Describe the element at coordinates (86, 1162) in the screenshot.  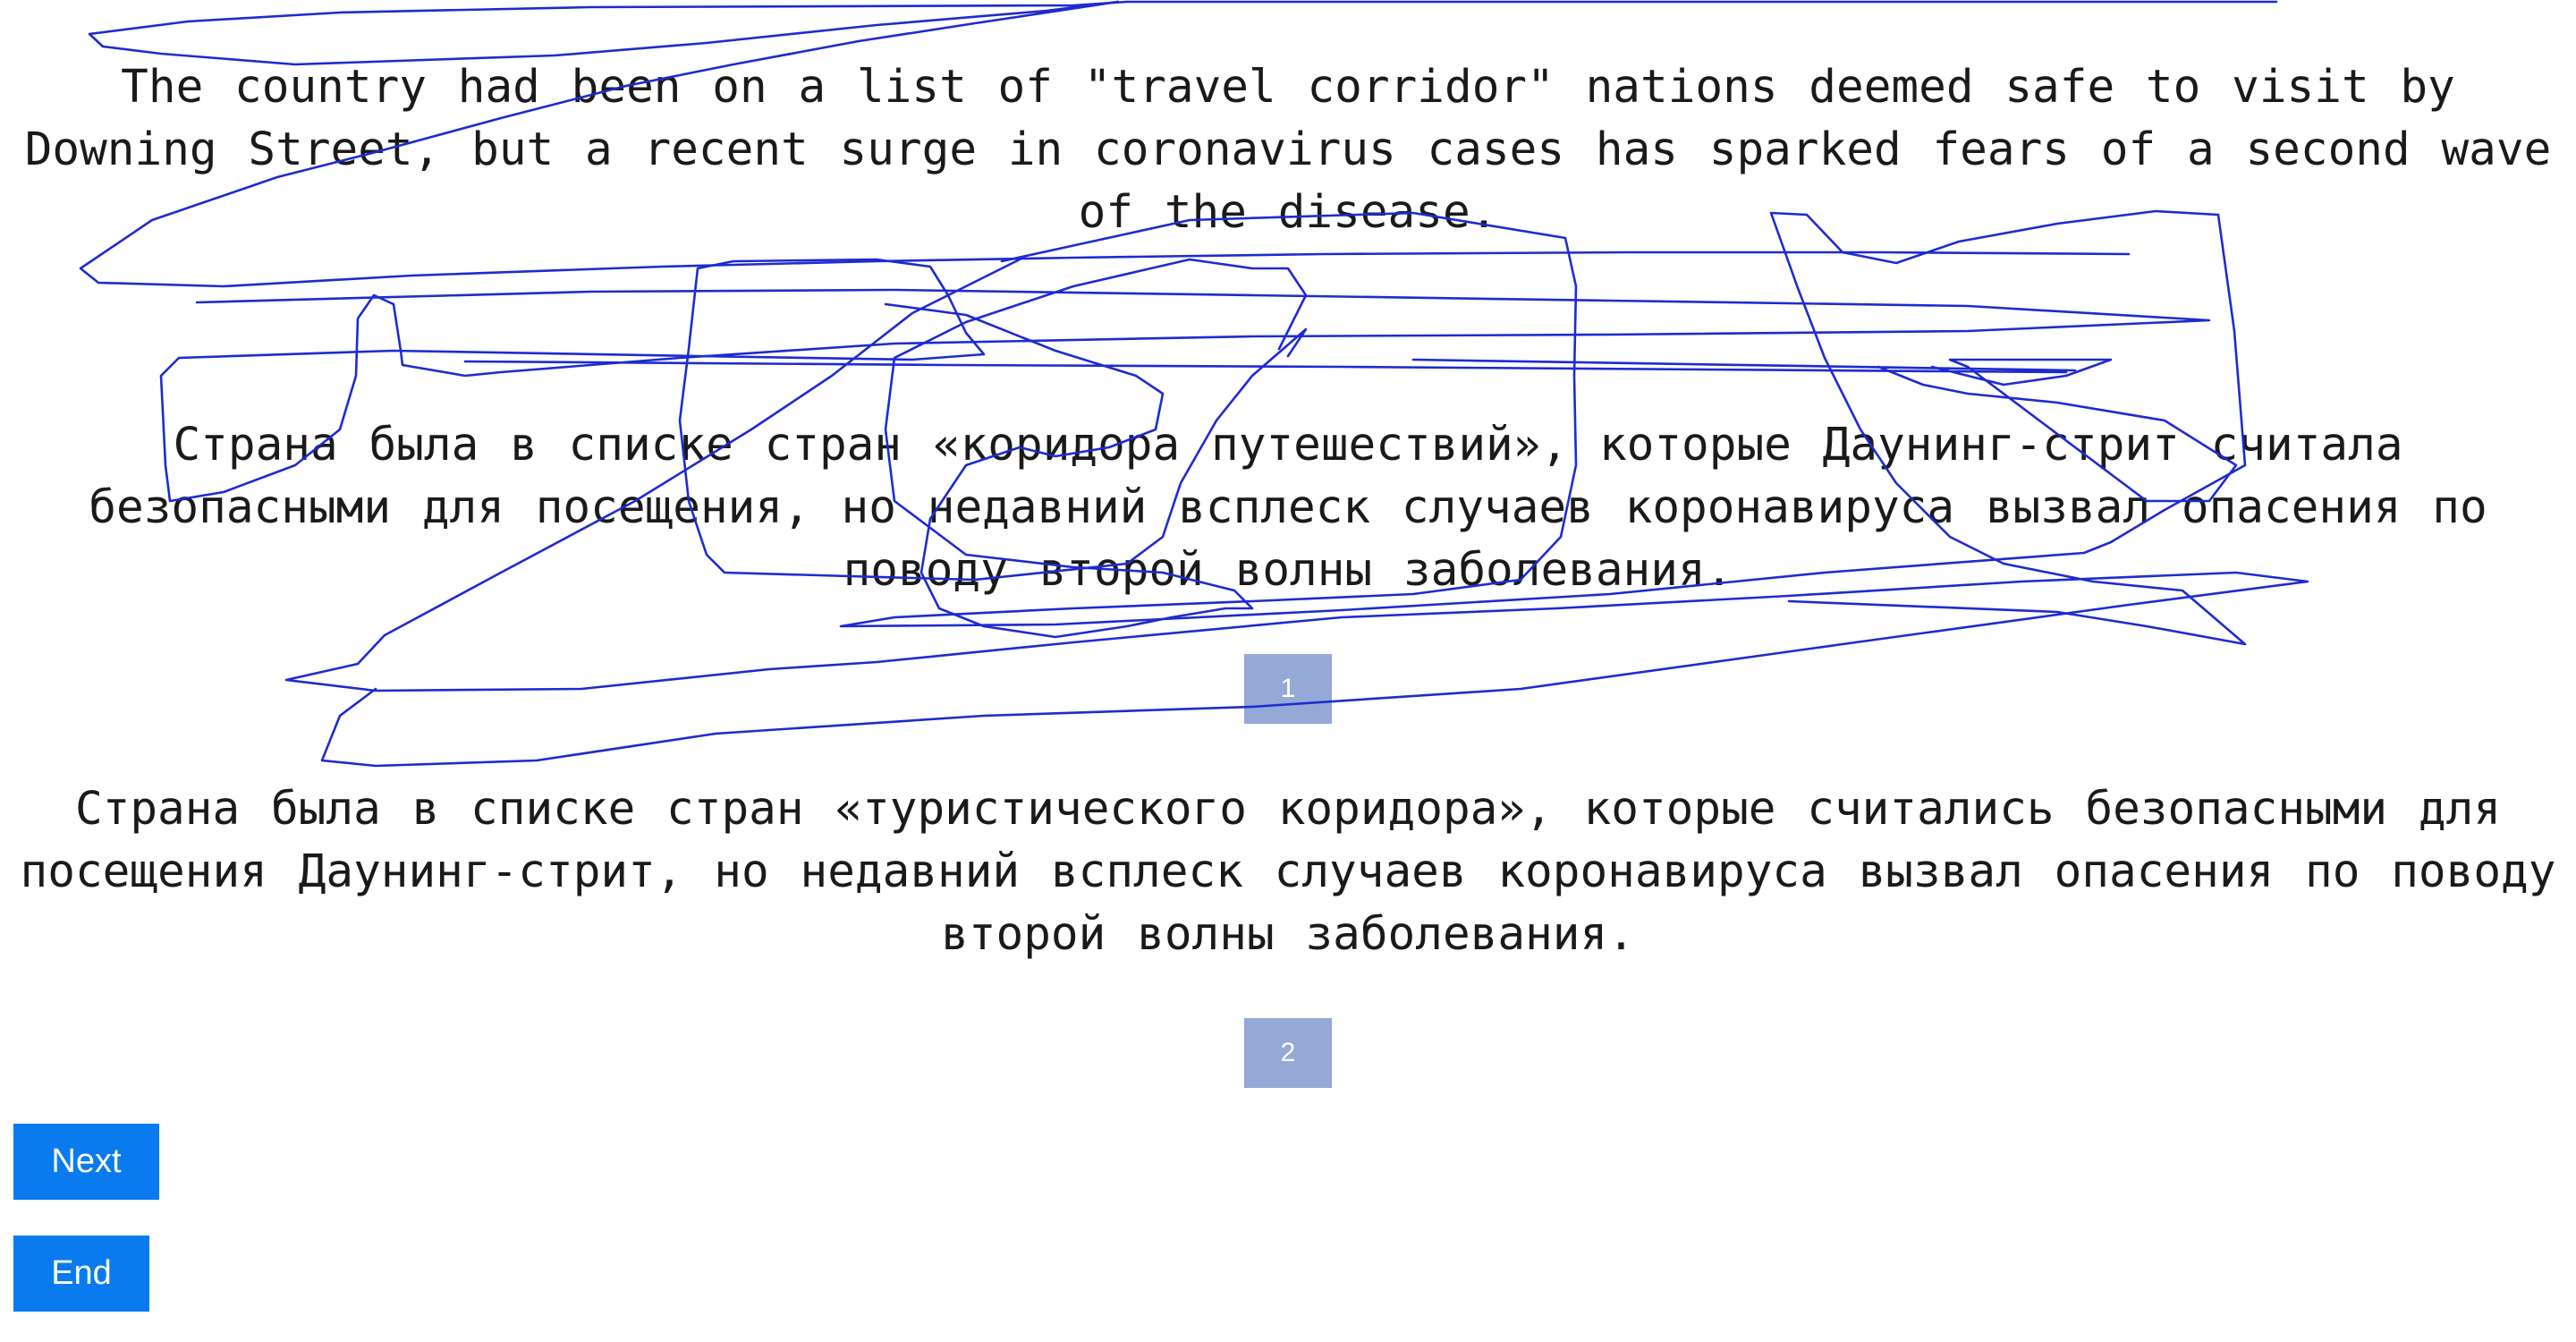
I see `next-button: Next` at that location.